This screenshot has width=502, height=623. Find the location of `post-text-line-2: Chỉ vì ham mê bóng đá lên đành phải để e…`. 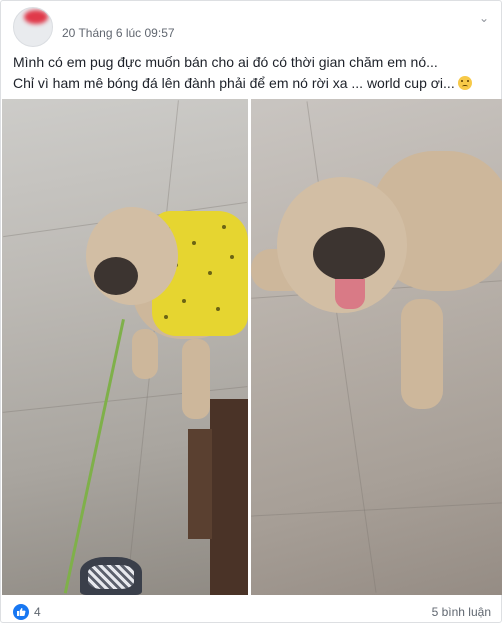

post-text-line-2: Chỉ vì ham mê bóng đá lên đành phải để e… is located at coordinates (252, 83).